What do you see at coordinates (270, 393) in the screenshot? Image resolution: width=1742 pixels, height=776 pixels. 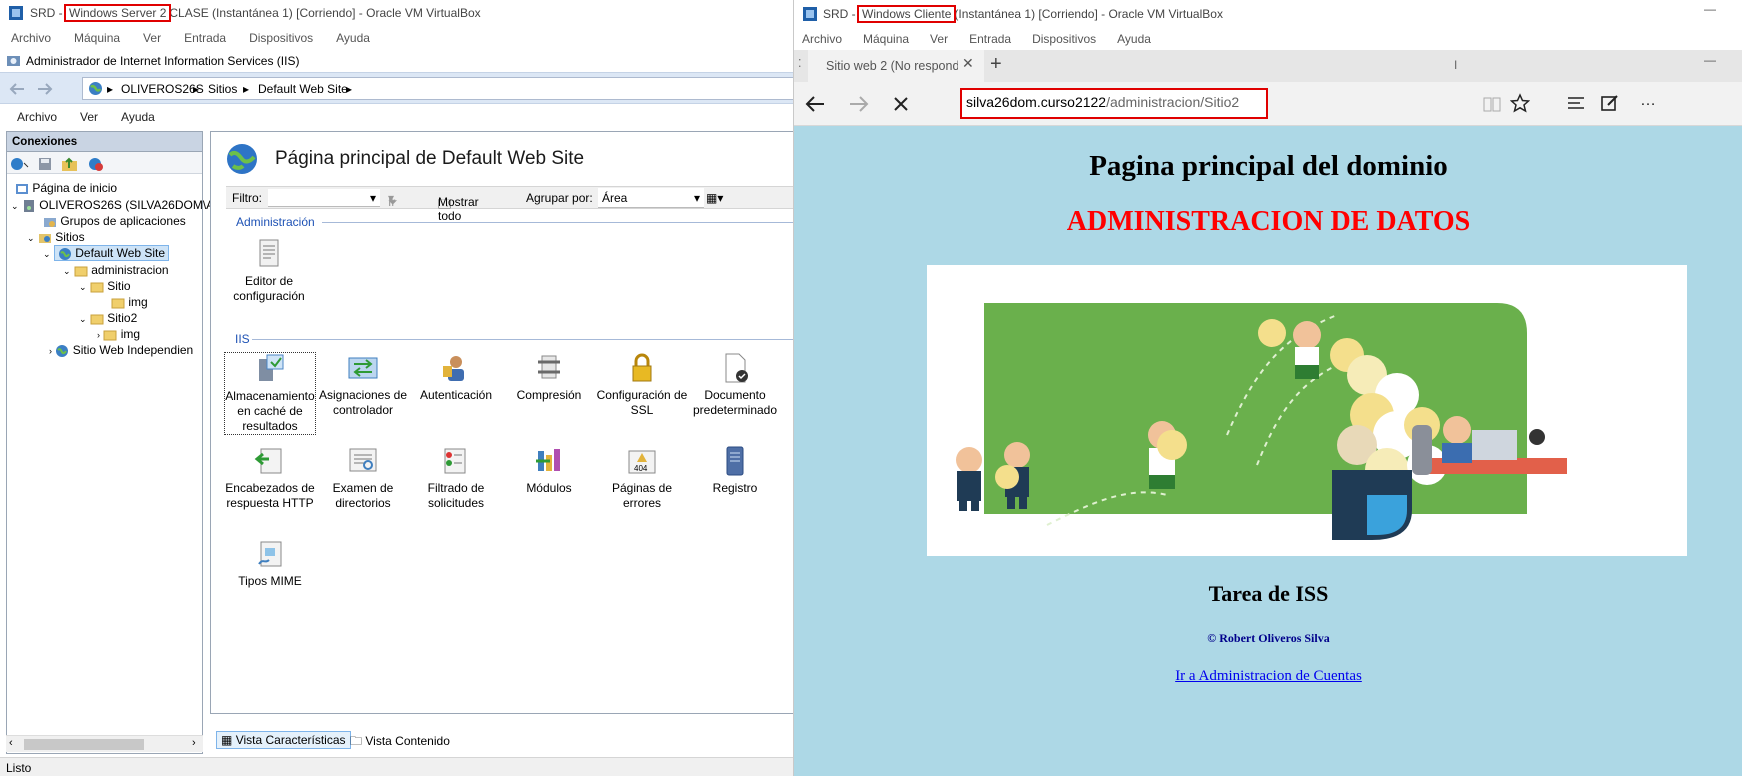 I see `feature-output-caching: Almacenamiento en caché de resultados` at bounding box center [270, 393].